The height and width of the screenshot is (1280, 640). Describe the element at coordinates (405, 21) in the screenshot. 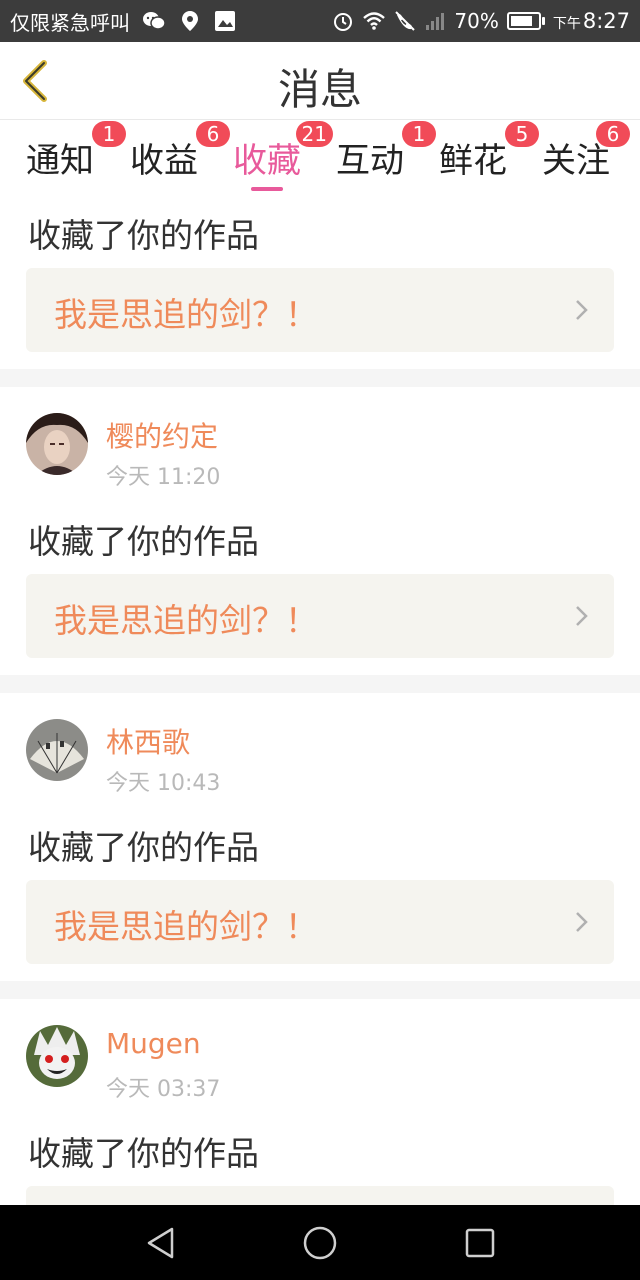

I see `no-call-icon` at that location.